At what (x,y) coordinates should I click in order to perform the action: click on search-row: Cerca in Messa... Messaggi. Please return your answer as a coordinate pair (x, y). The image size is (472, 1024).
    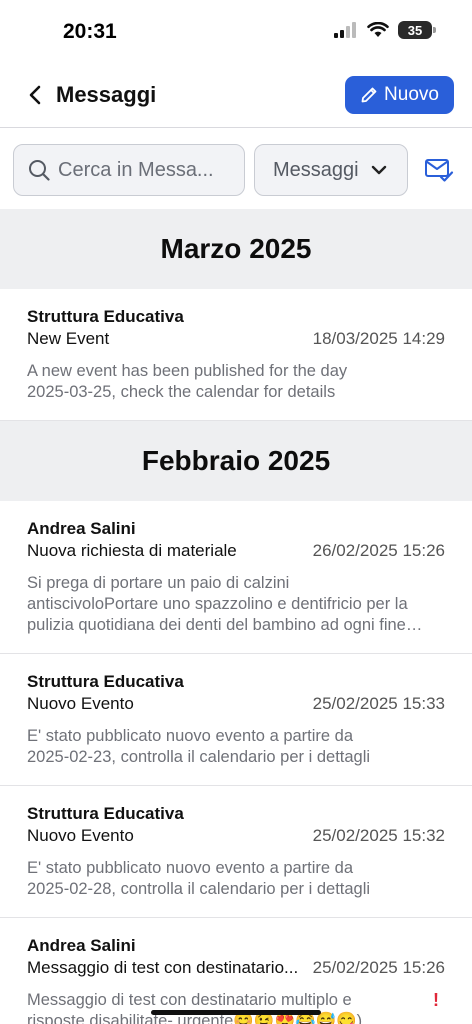
    Looking at the image, I should click on (236, 170).